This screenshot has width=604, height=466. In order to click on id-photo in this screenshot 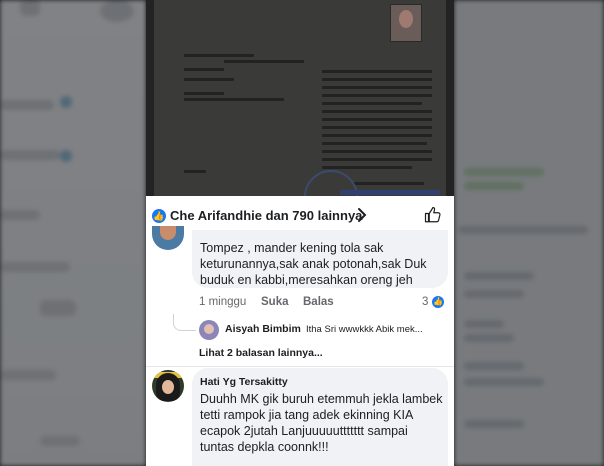, I will do `click(406, 23)`.